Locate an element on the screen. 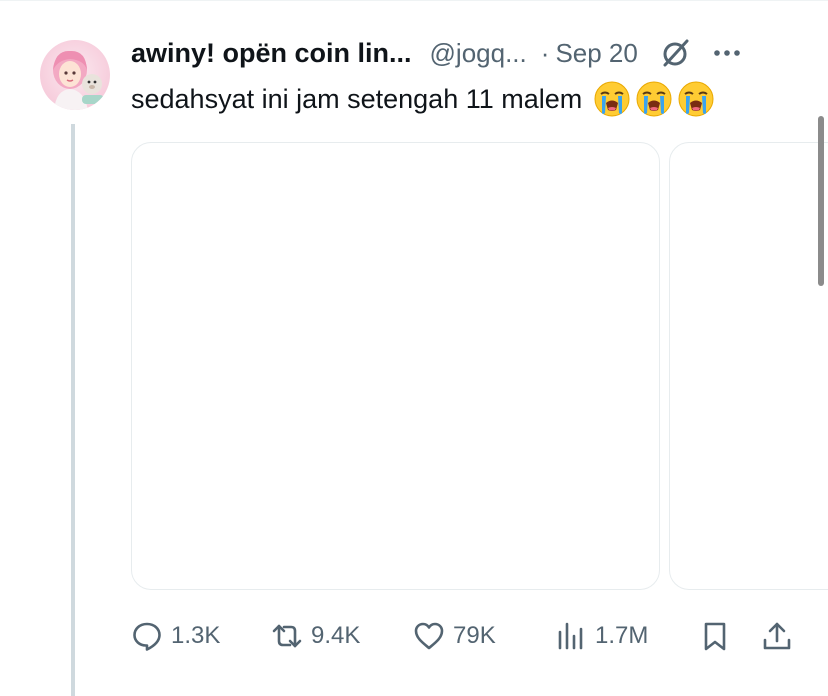 This screenshot has width=828, height=696. emoji-group is located at coordinates (654, 99).